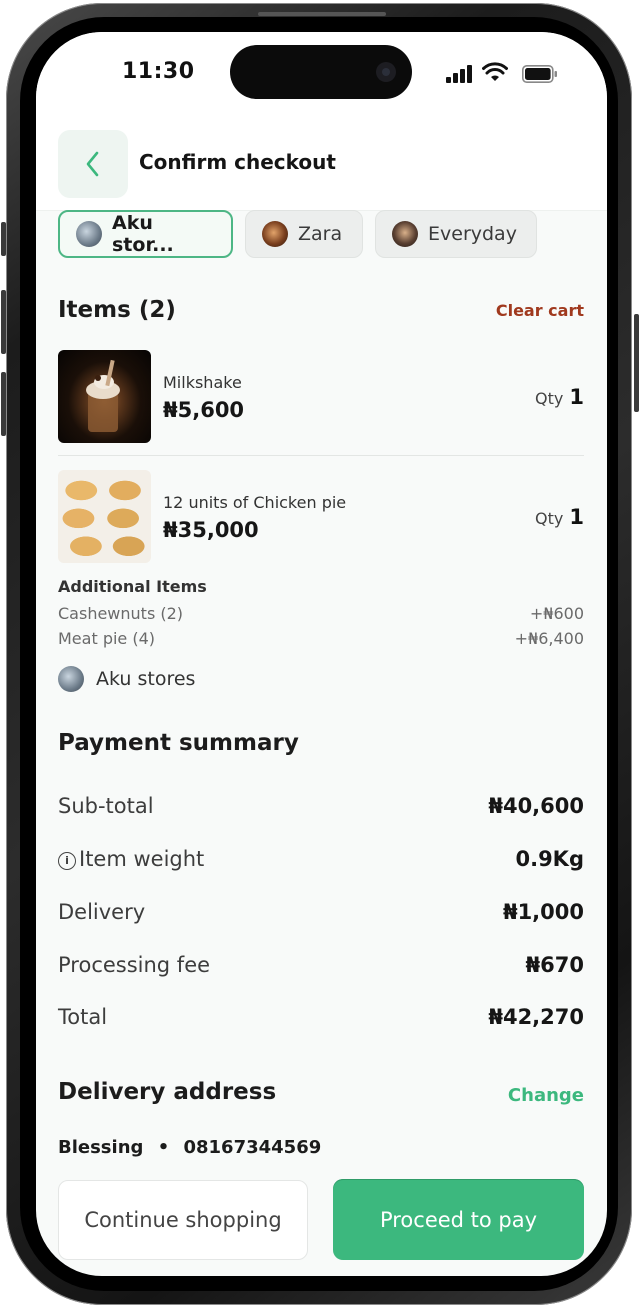 This screenshot has height=1309, width=640. I want to click on continue-shopping-button: Continue shopping, so click(183, 1220).